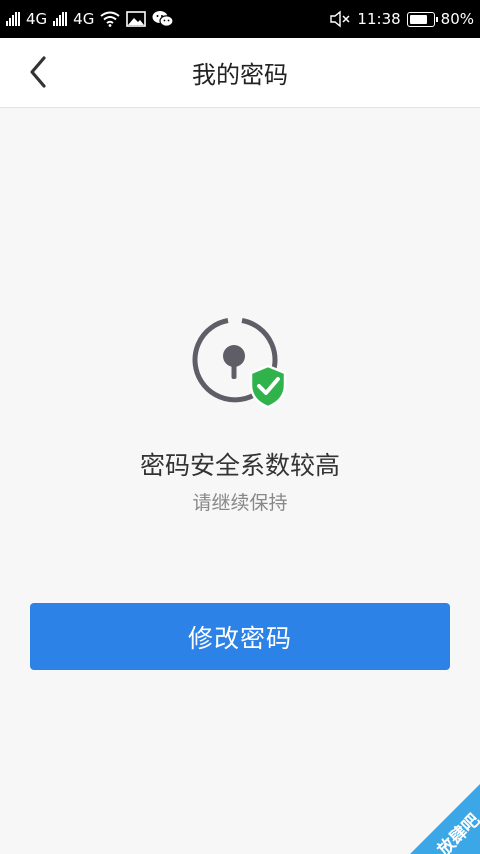 Image resolution: width=480 pixels, height=854 pixels. I want to click on app-header: 我的密码, so click(240, 73).